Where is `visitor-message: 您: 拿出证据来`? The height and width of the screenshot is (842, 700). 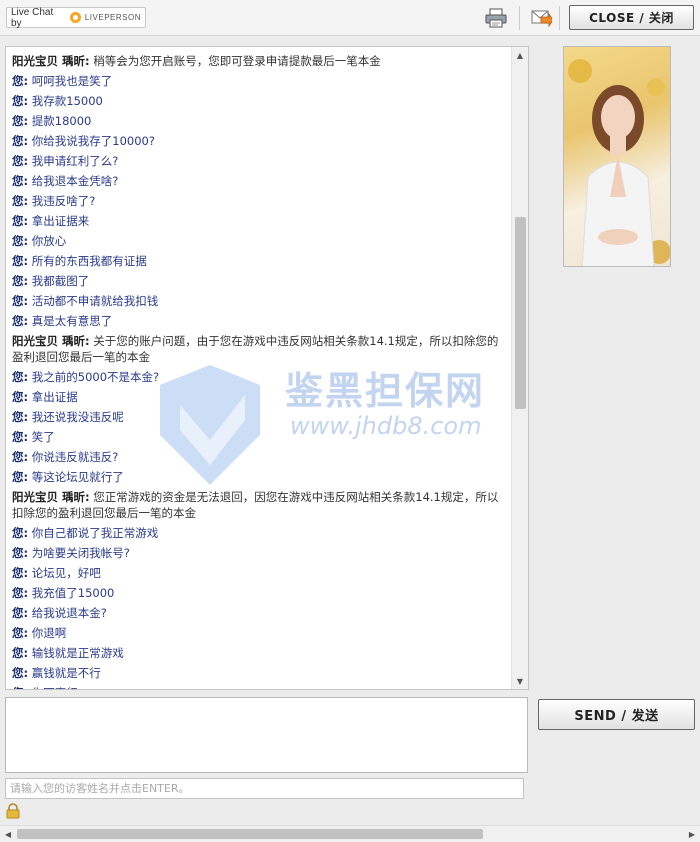 visitor-message: 您: 拿出证据来 is located at coordinates (260, 221).